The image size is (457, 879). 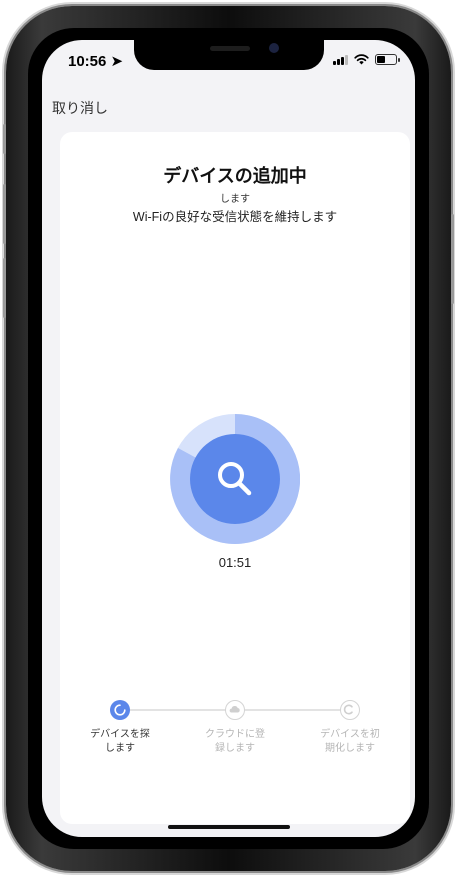 I want to click on cellular-signal-icon, so click(x=340, y=59).